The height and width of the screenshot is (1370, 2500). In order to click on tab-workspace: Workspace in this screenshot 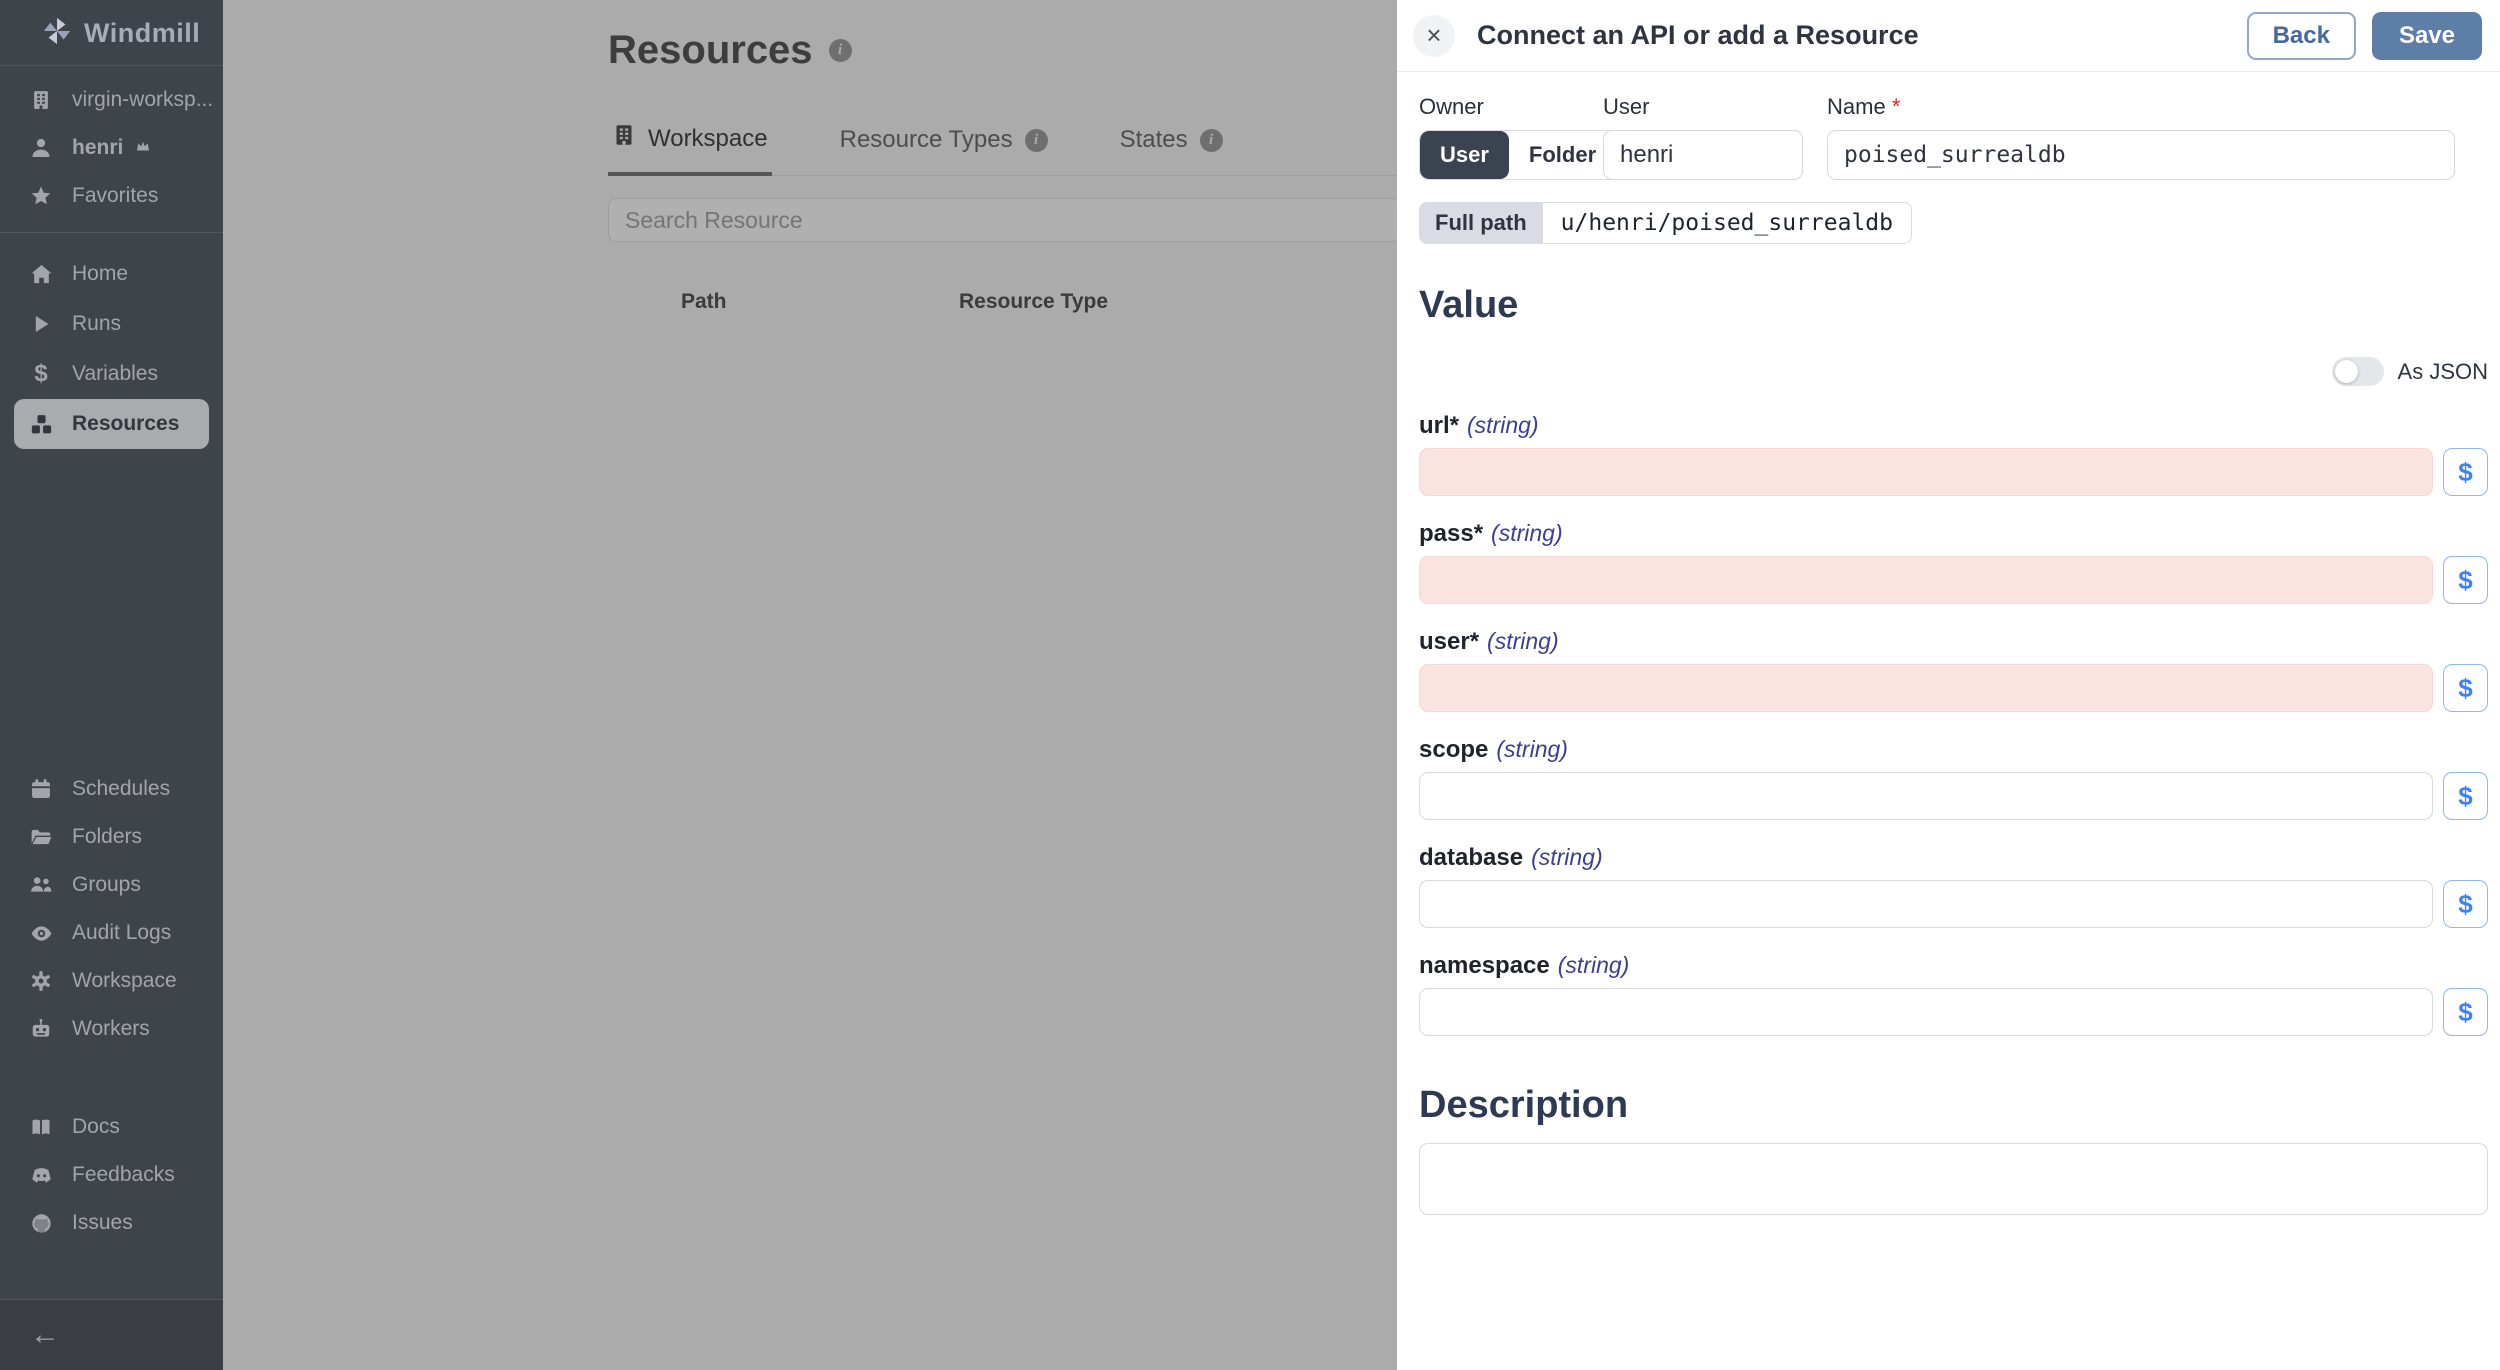, I will do `click(690, 149)`.